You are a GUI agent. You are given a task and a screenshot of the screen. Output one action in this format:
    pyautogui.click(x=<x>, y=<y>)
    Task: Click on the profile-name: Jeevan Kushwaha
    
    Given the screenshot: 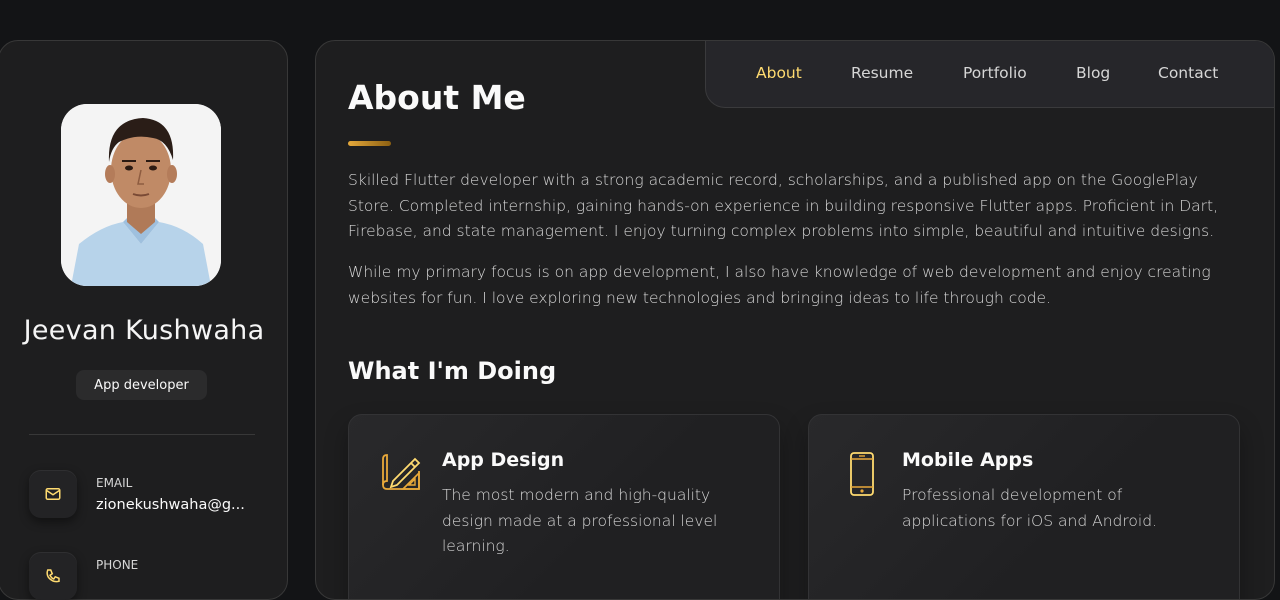 What is the action you would take?
    pyautogui.click(x=144, y=330)
    